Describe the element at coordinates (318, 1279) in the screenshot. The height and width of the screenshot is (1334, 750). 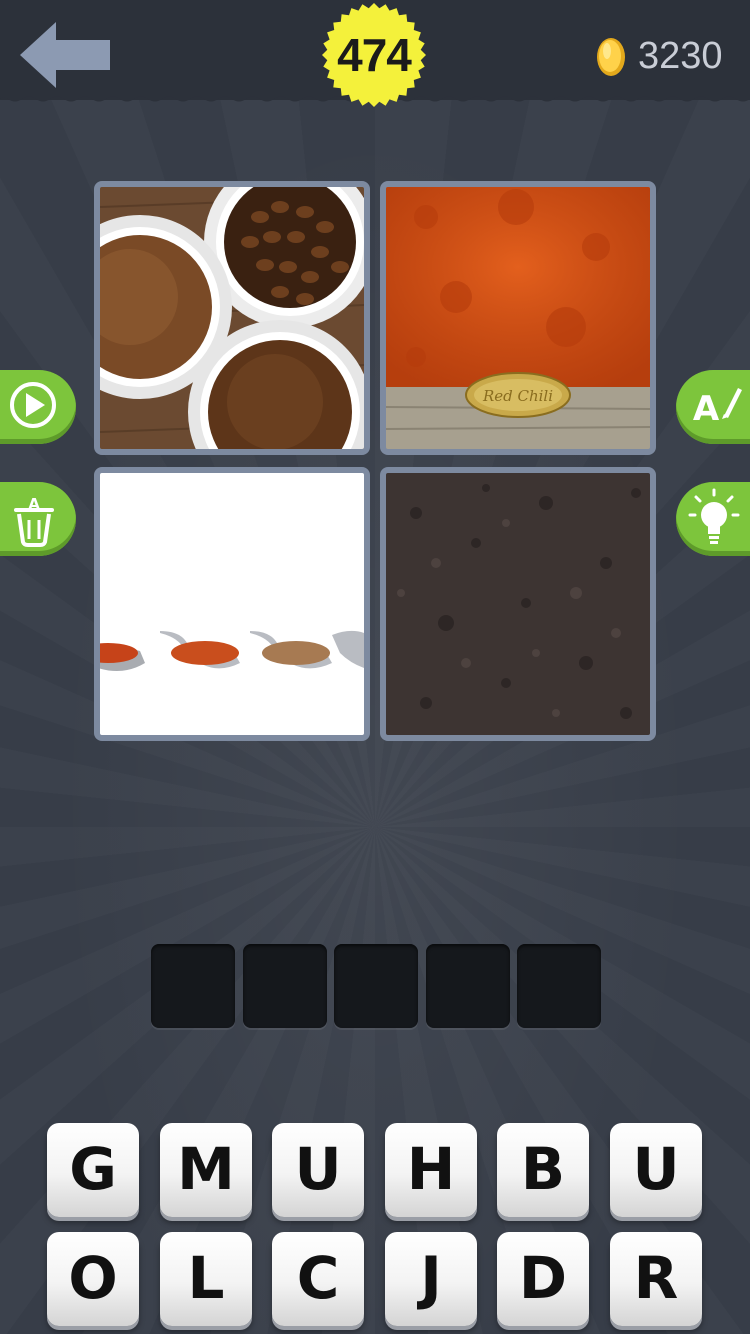
I see `letter-key: C` at that location.